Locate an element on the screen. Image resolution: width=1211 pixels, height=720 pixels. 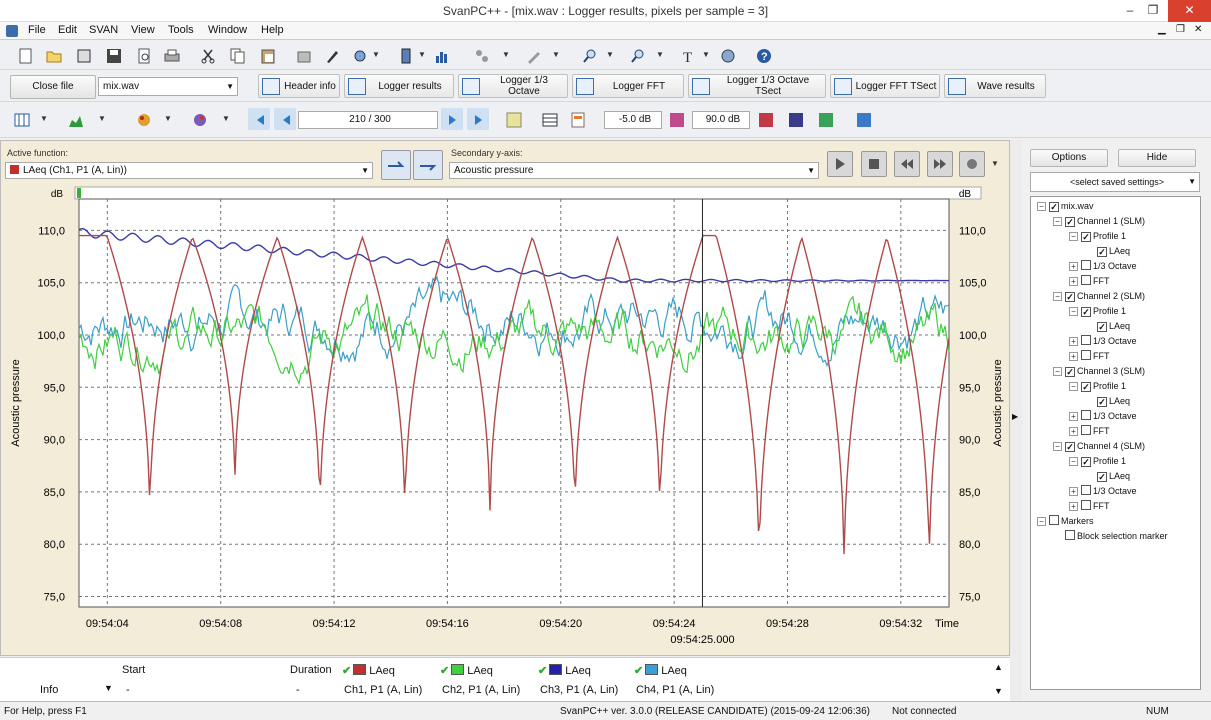
maximize-button: ❐ is located at coordinates (1153, 11).